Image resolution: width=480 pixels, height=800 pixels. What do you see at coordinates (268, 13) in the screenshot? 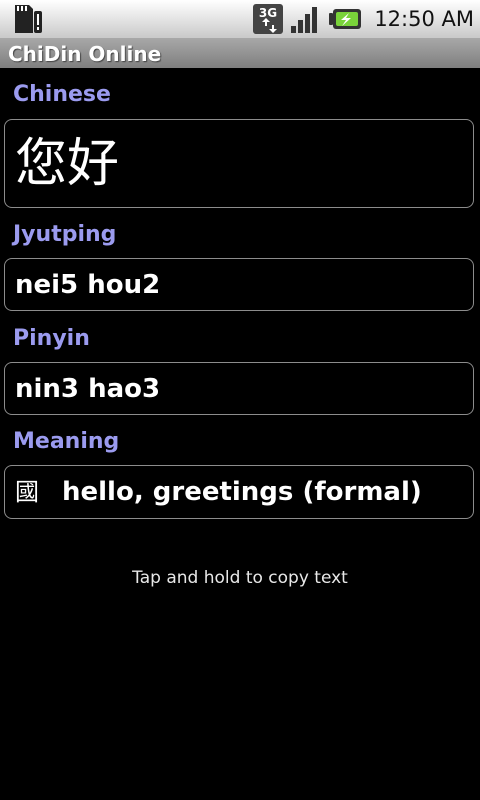
I see `network-type-label: 3G` at bounding box center [268, 13].